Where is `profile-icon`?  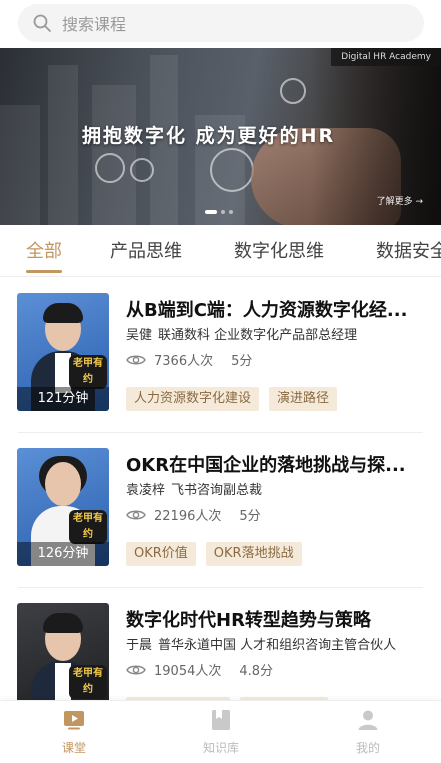 profile-icon is located at coordinates (368, 720).